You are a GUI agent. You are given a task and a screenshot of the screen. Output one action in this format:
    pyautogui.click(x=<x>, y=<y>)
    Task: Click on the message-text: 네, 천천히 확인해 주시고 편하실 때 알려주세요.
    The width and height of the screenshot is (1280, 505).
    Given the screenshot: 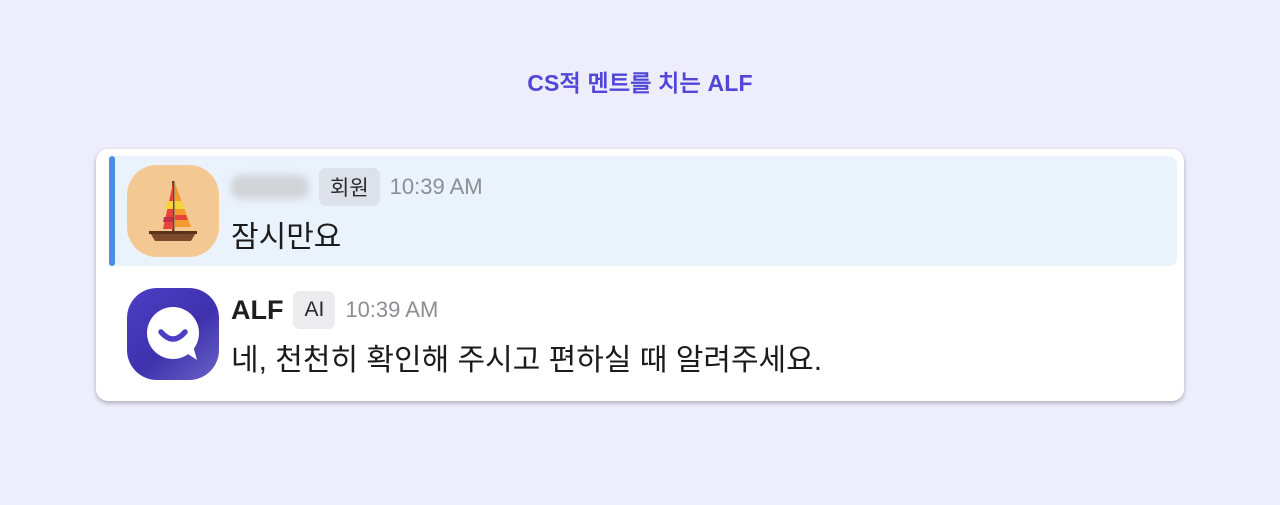 What is the action you would take?
    pyautogui.click(x=527, y=360)
    